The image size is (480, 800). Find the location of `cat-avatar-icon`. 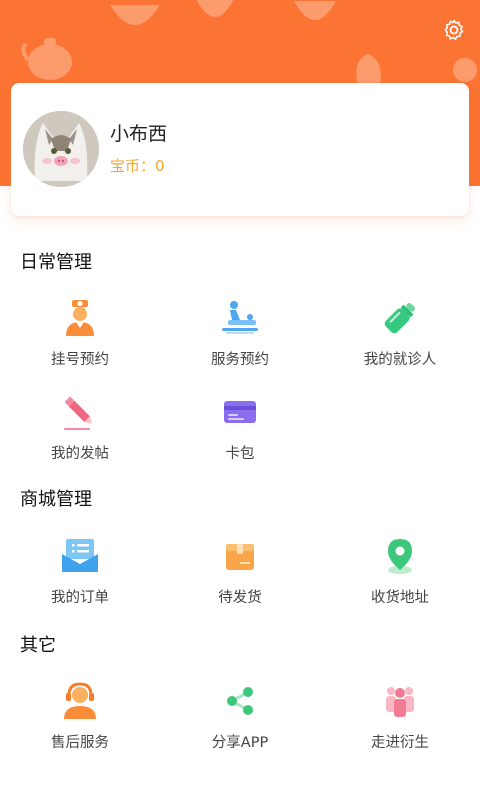

cat-avatar-icon is located at coordinates (61, 149).